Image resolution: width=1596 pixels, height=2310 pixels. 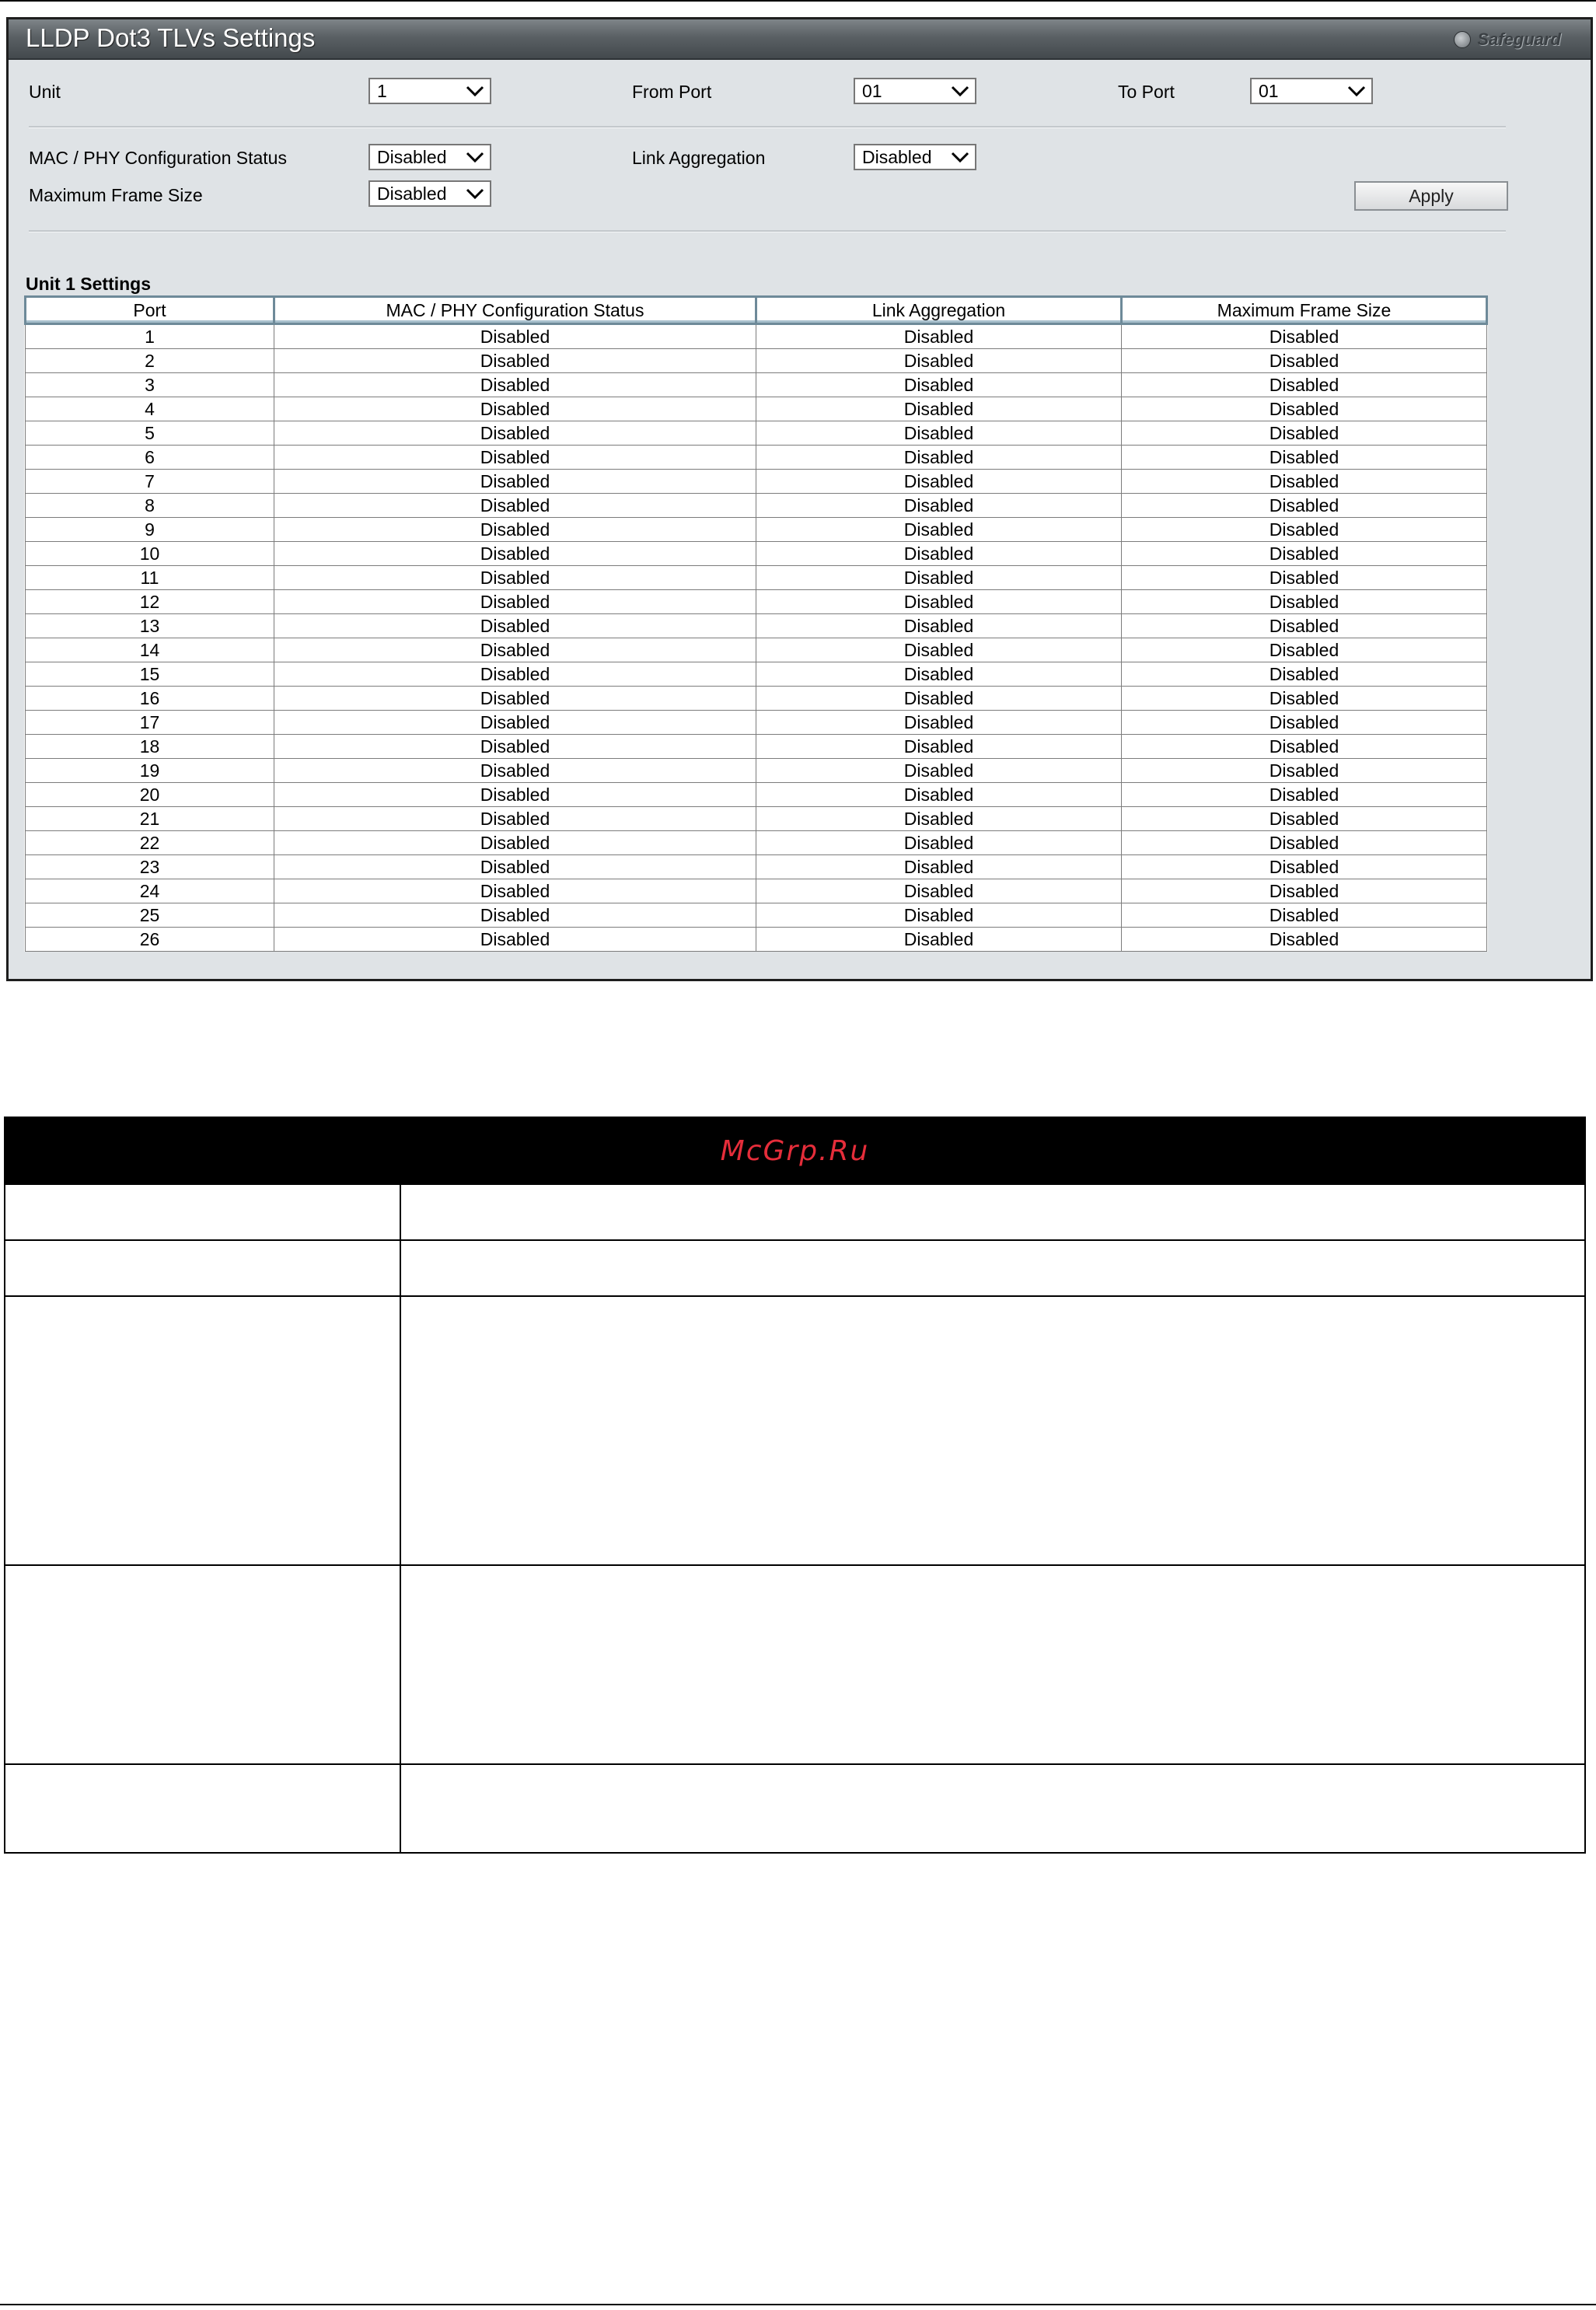 What do you see at coordinates (203, 1269) in the screenshot?
I see `description-cell` at bounding box center [203, 1269].